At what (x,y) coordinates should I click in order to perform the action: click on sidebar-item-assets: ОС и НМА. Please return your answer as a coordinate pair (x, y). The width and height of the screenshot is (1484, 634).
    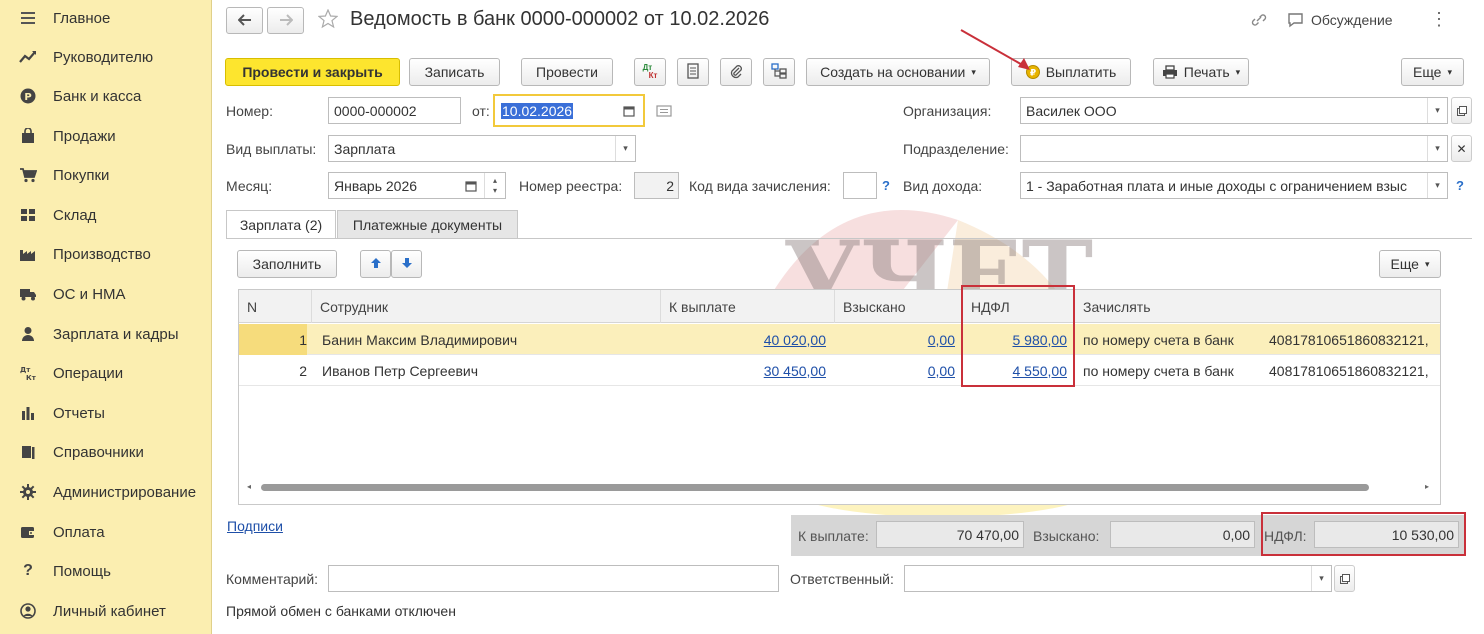
    Looking at the image, I should click on (106, 294).